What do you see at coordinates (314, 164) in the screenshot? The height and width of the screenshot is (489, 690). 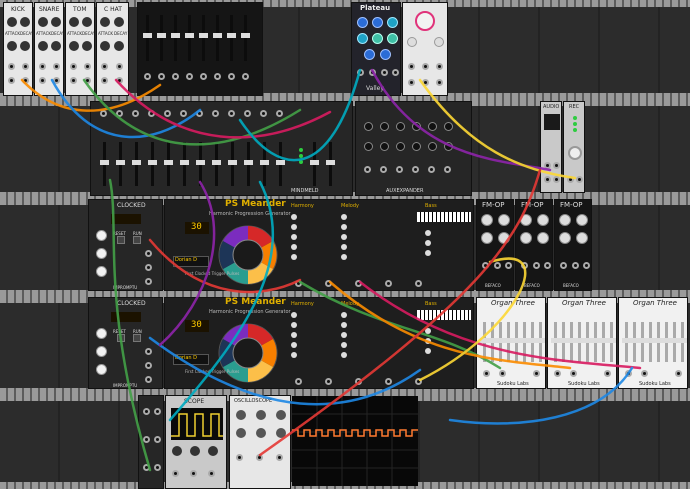 I see `master-fader` at bounding box center [314, 164].